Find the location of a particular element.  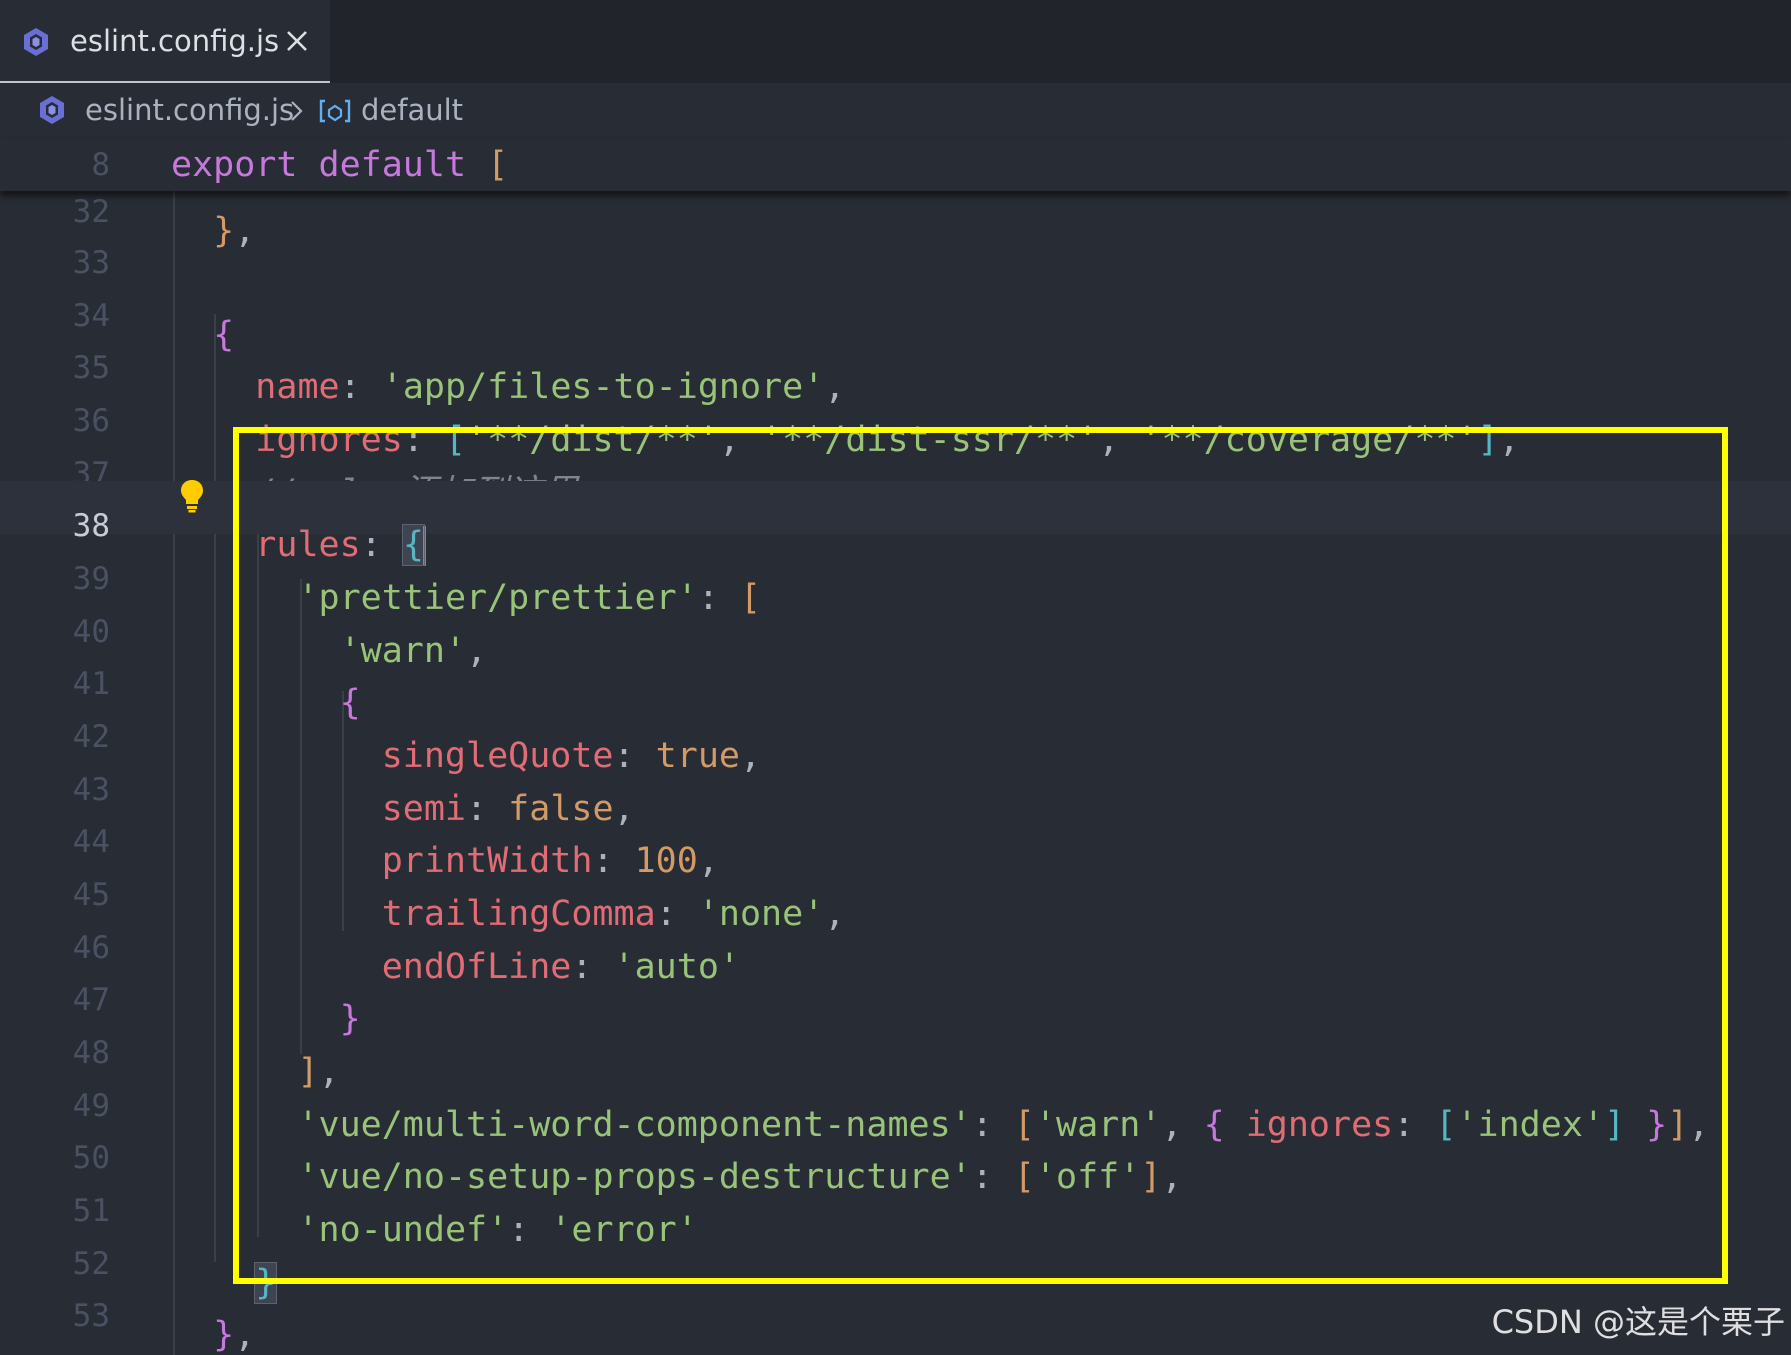

code-line: 39 'prettier/prettier': [ is located at coordinates (895, 576).